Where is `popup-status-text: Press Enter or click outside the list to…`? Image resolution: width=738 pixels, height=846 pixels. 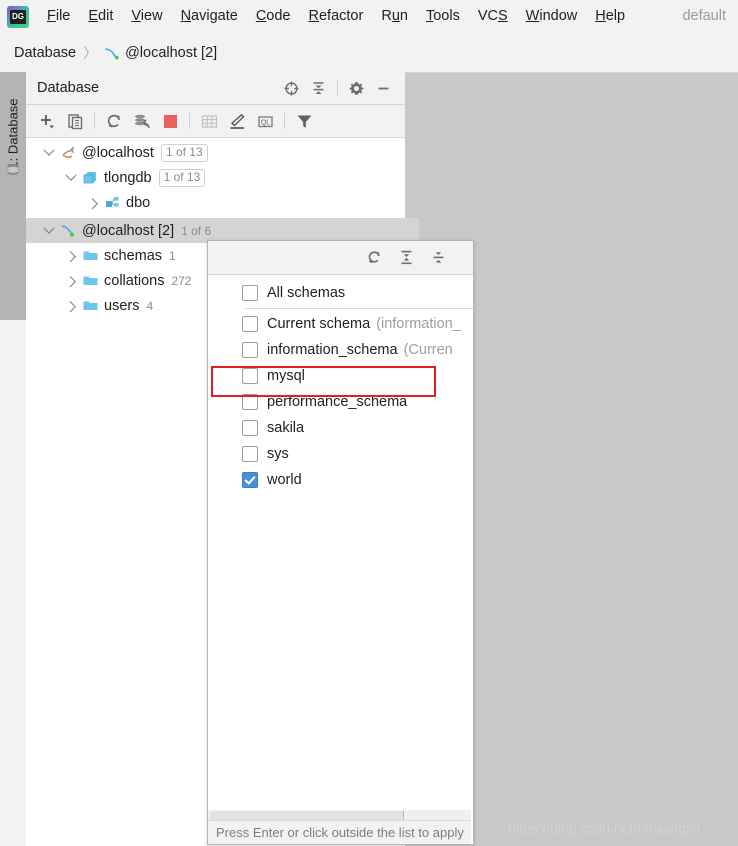
popup-status-text: Press Enter or click outside the list to… is located at coordinates (340, 832).